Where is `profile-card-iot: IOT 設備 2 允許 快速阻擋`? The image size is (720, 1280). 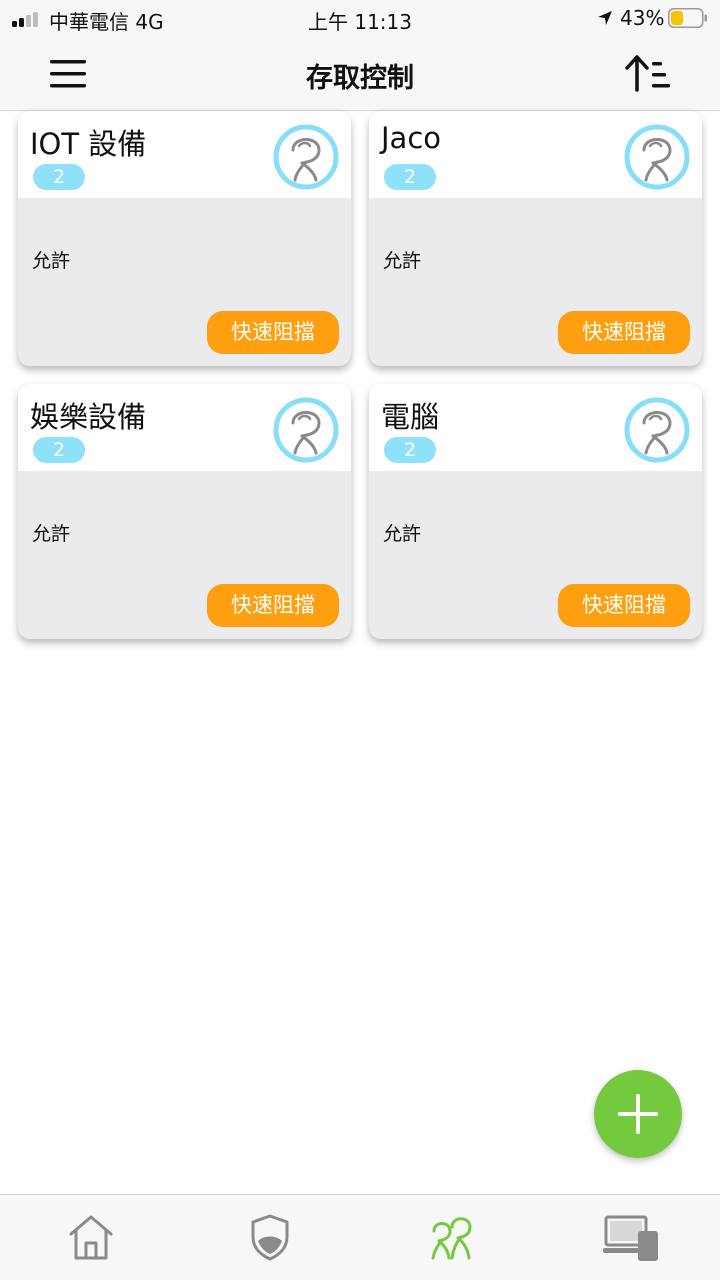
profile-card-iot: IOT 設備 2 允許 快速阻擋 is located at coordinates (184, 238).